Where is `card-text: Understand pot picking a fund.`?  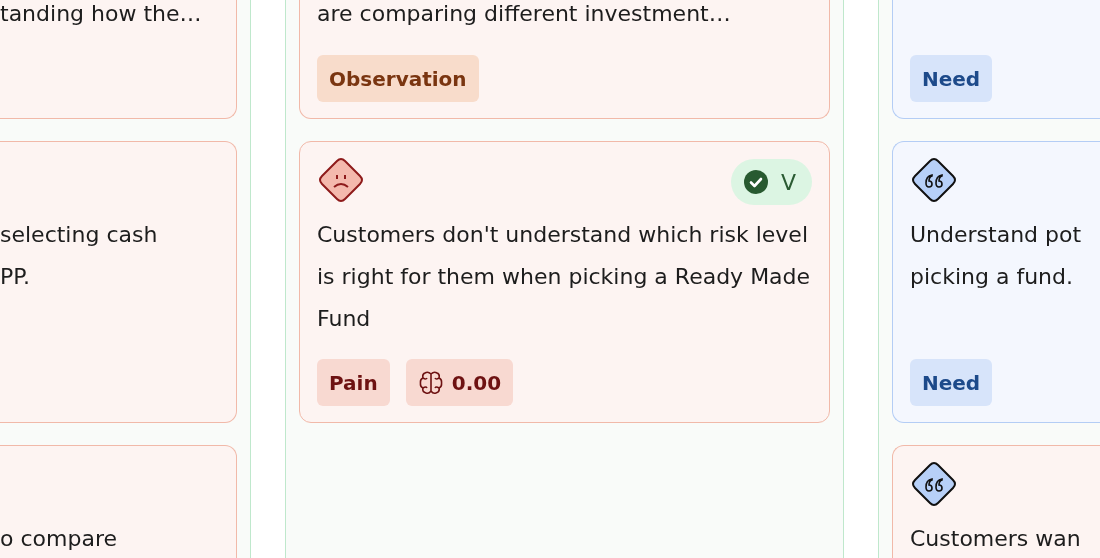 card-text: Understand pot picking a fund. is located at coordinates (996, 256).